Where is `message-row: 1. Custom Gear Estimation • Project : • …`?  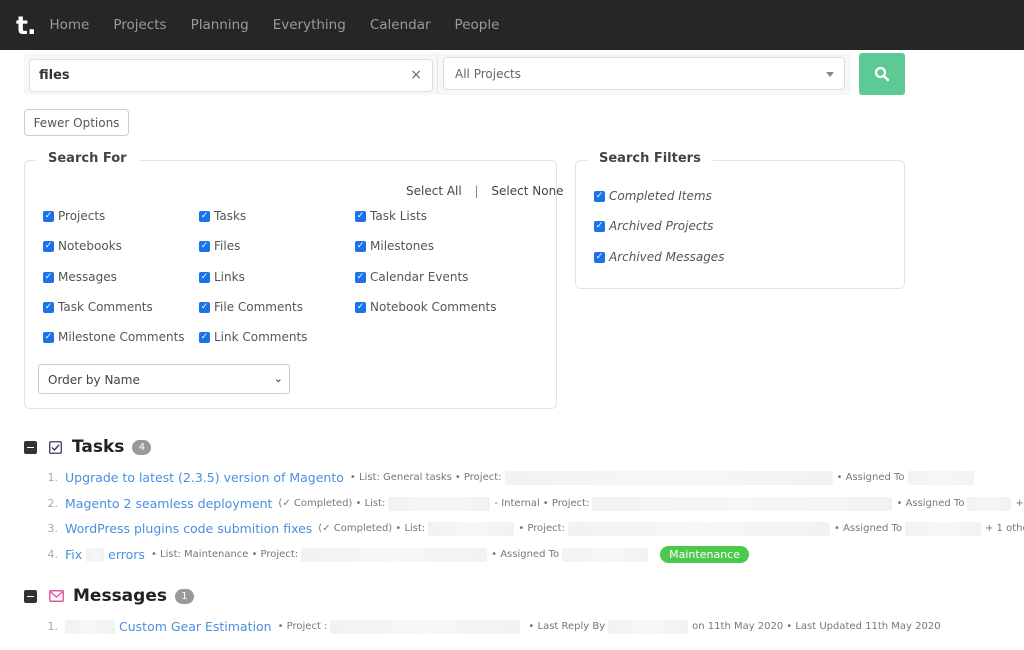
message-row: 1. Custom Gear Estimation • Project : • … is located at coordinates (492, 626).